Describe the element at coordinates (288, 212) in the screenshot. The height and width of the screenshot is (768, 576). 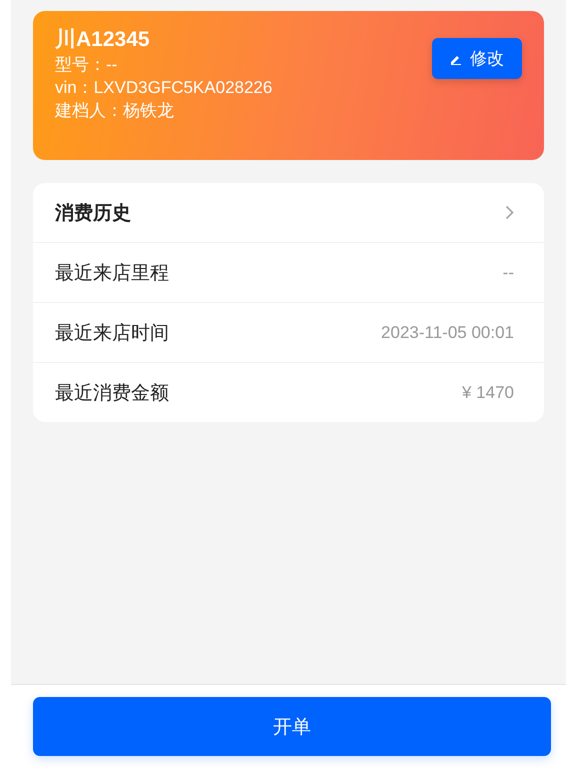
I see `history-row: 消费历史` at that location.